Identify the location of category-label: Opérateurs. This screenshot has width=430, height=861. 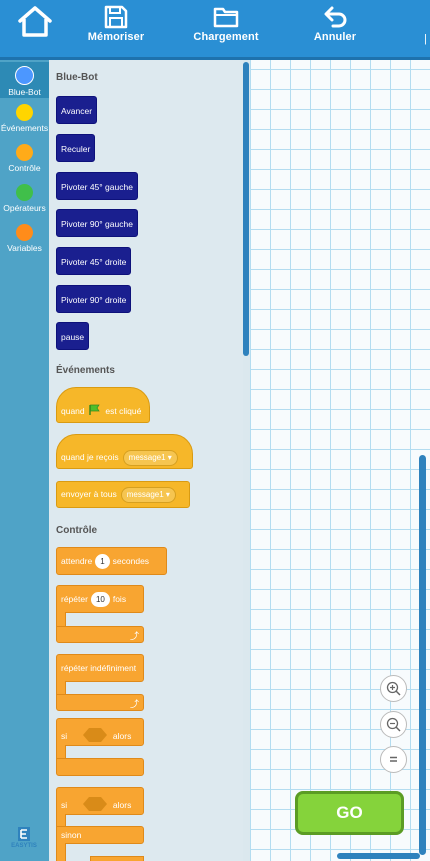
(24, 208).